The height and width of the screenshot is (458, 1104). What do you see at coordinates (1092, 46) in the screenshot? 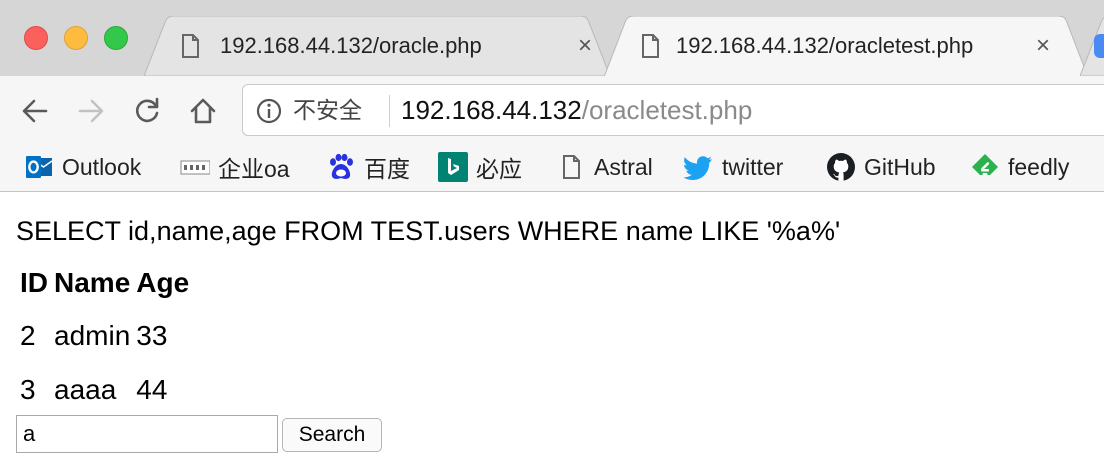
I see `tab-partial` at bounding box center [1092, 46].